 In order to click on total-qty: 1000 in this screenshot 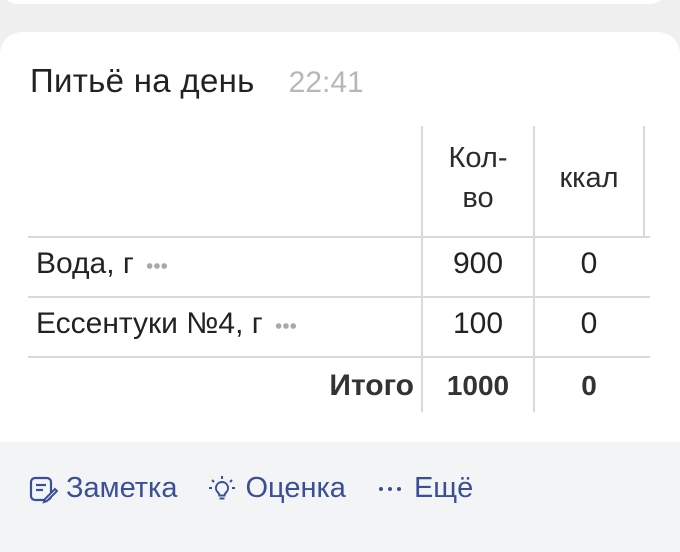, I will do `click(478, 385)`.